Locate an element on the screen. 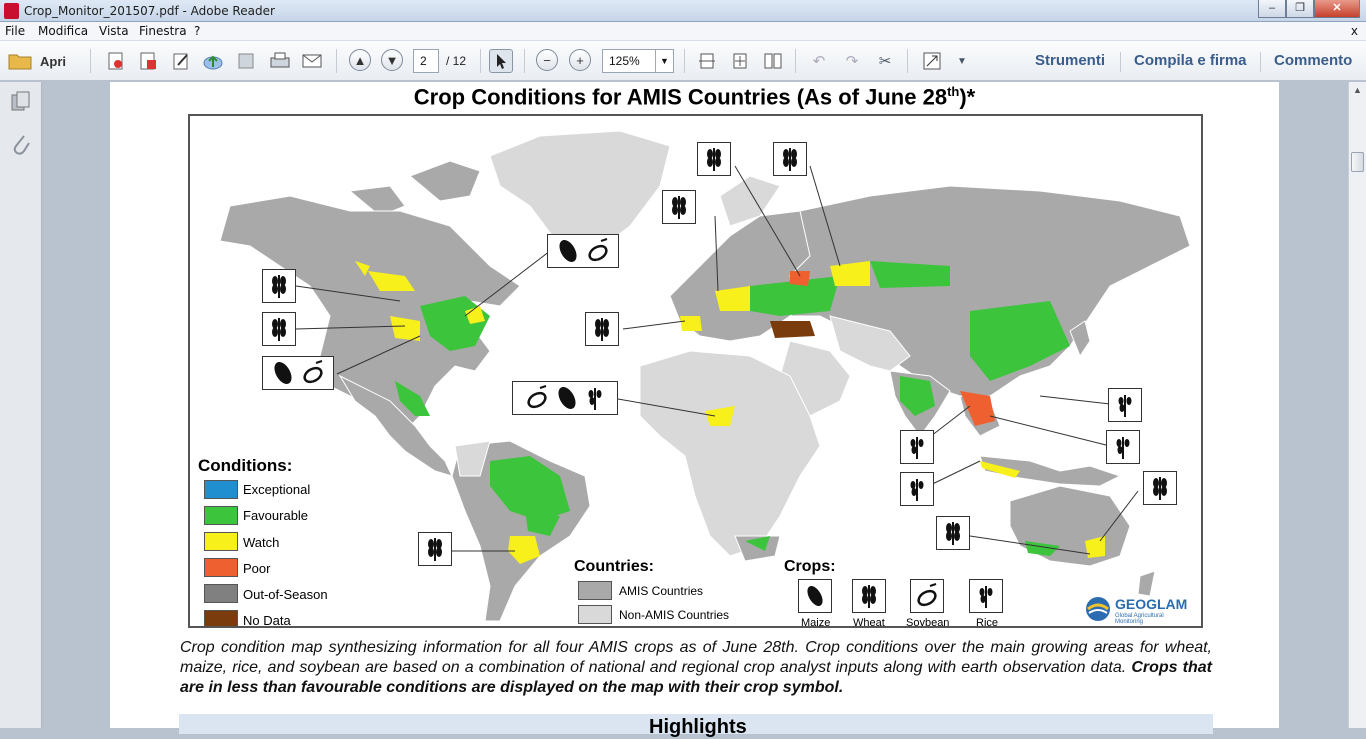 The width and height of the screenshot is (1366, 739). chevron-down-icon: ▼ is located at coordinates (664, 61).